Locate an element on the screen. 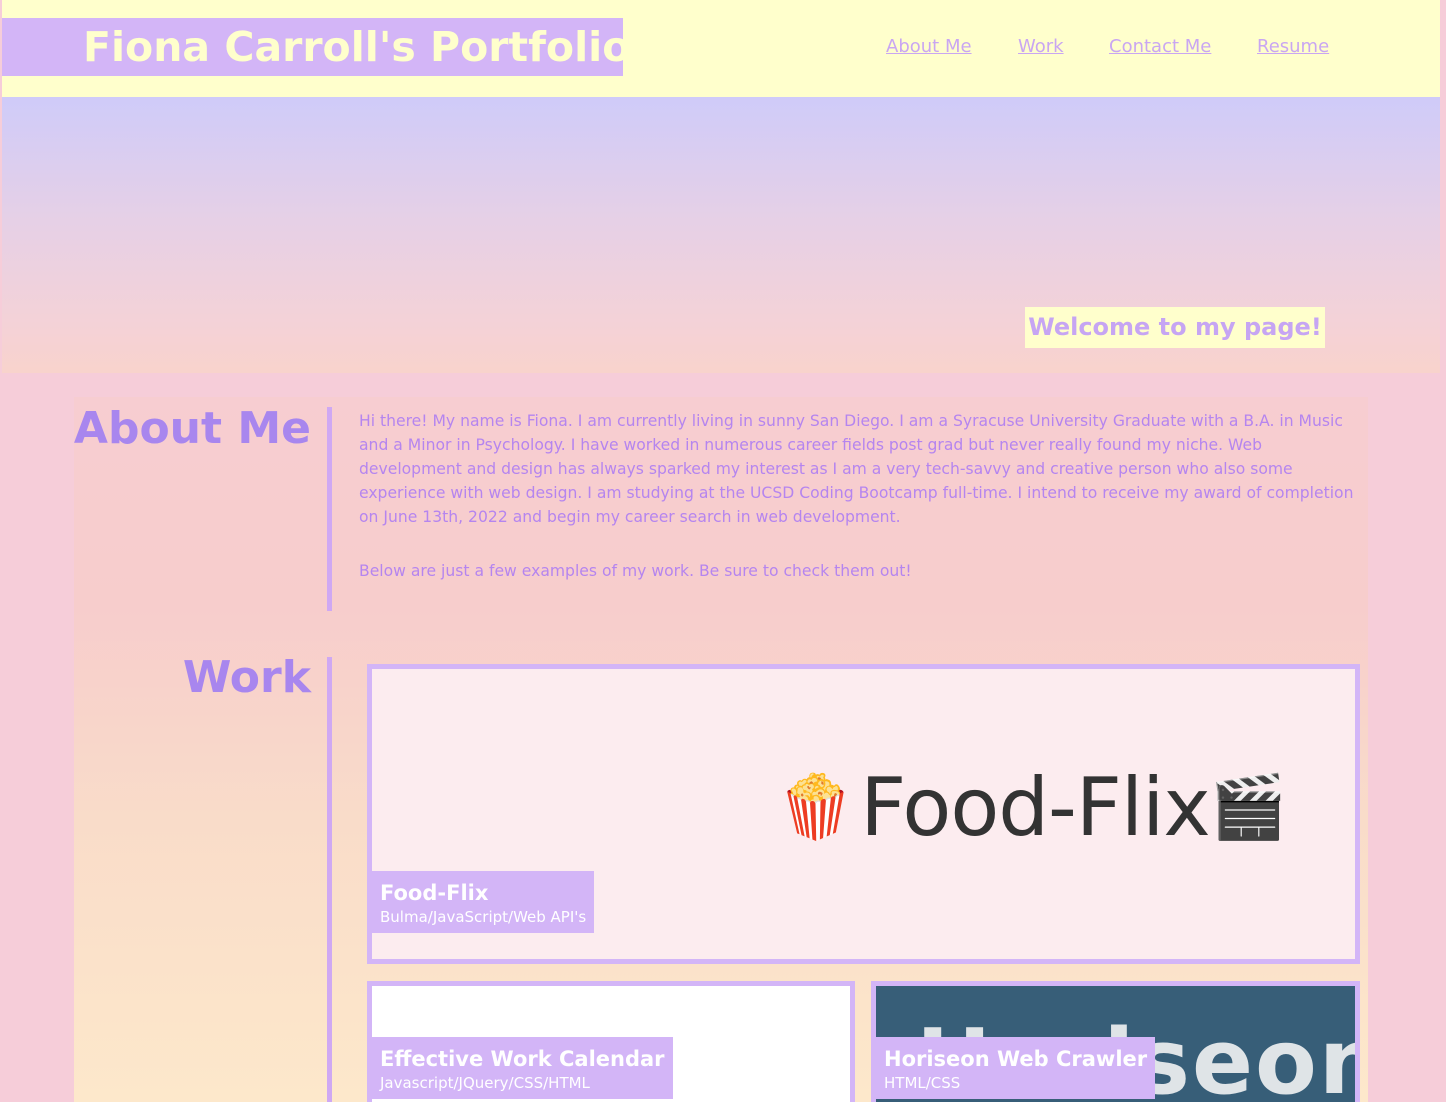 The height and width of the screenshot is (1102, 1446). nav-link-work: Work is located at coordinates (1041, 46).